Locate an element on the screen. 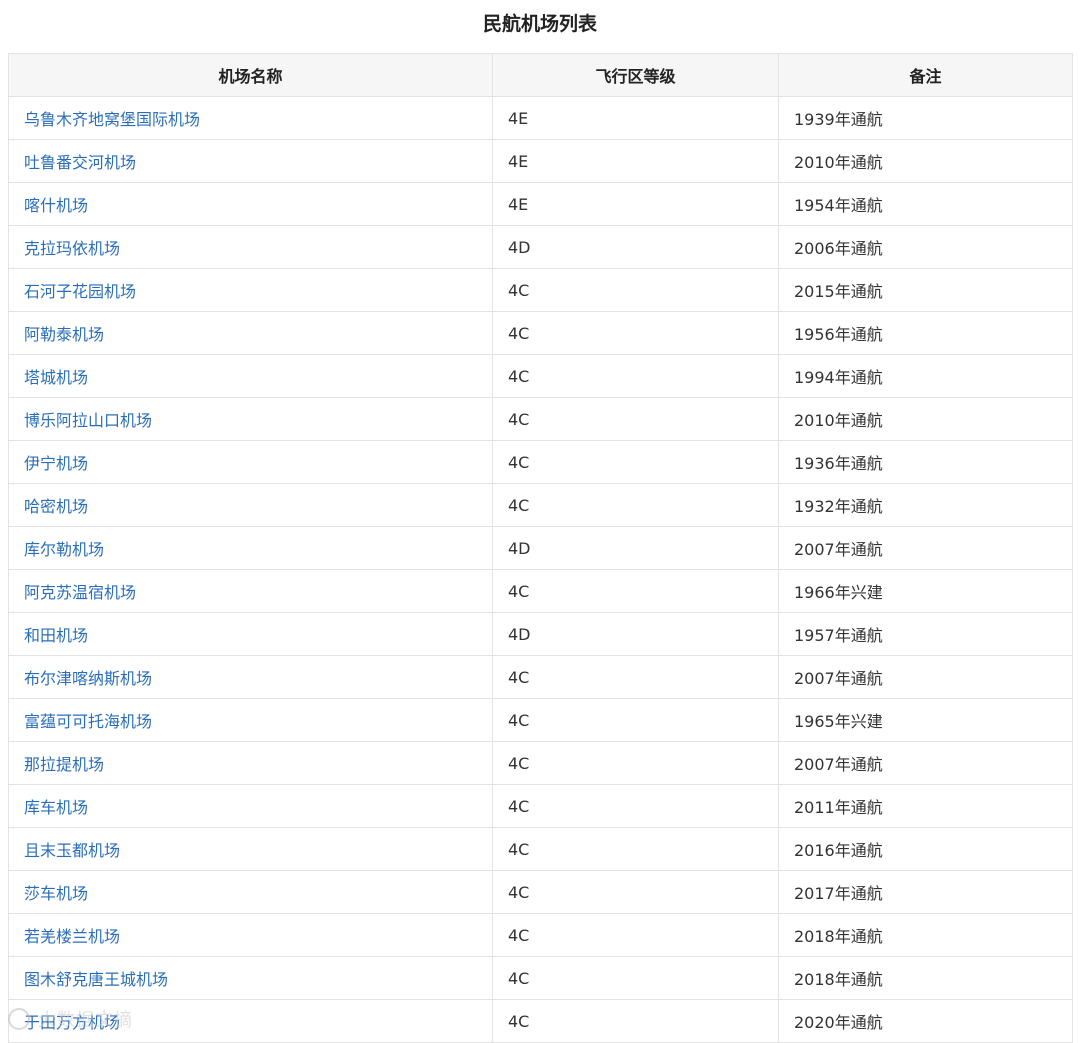 This screenshot has height=1043, width=1080. table-row: 克拉玛依机场 4D 2006年通航 is located at coordinates (540, 247).